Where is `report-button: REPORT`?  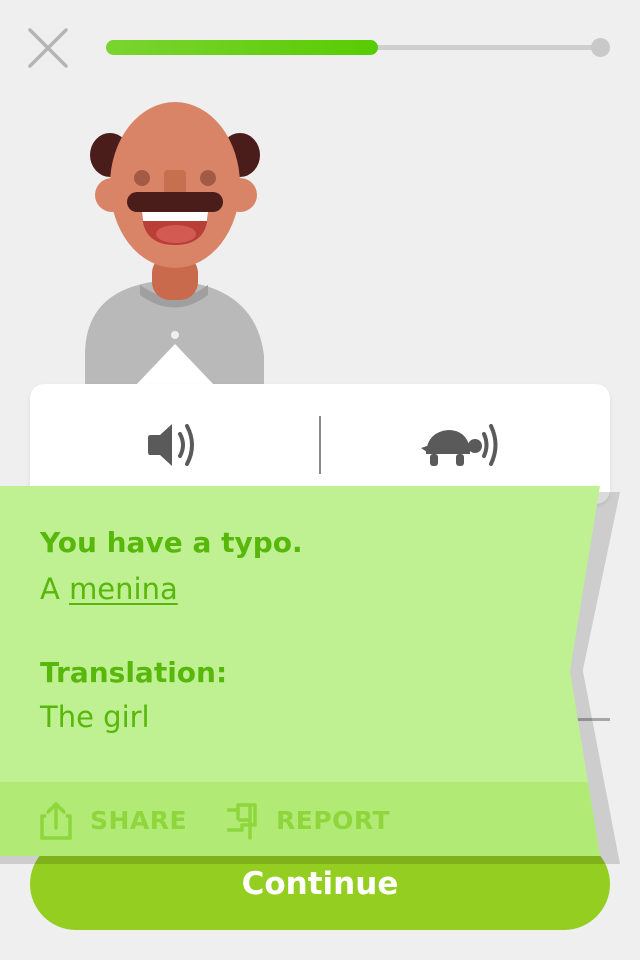 report-button: REPORT is located at coordinates (307, 820).